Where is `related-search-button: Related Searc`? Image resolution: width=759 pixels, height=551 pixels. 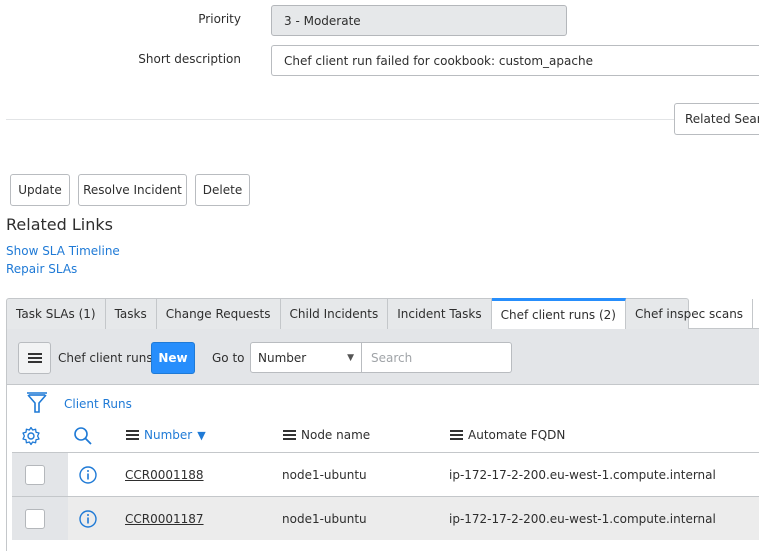 related-search-button: Related Searc is located at coordinates (716, 119).